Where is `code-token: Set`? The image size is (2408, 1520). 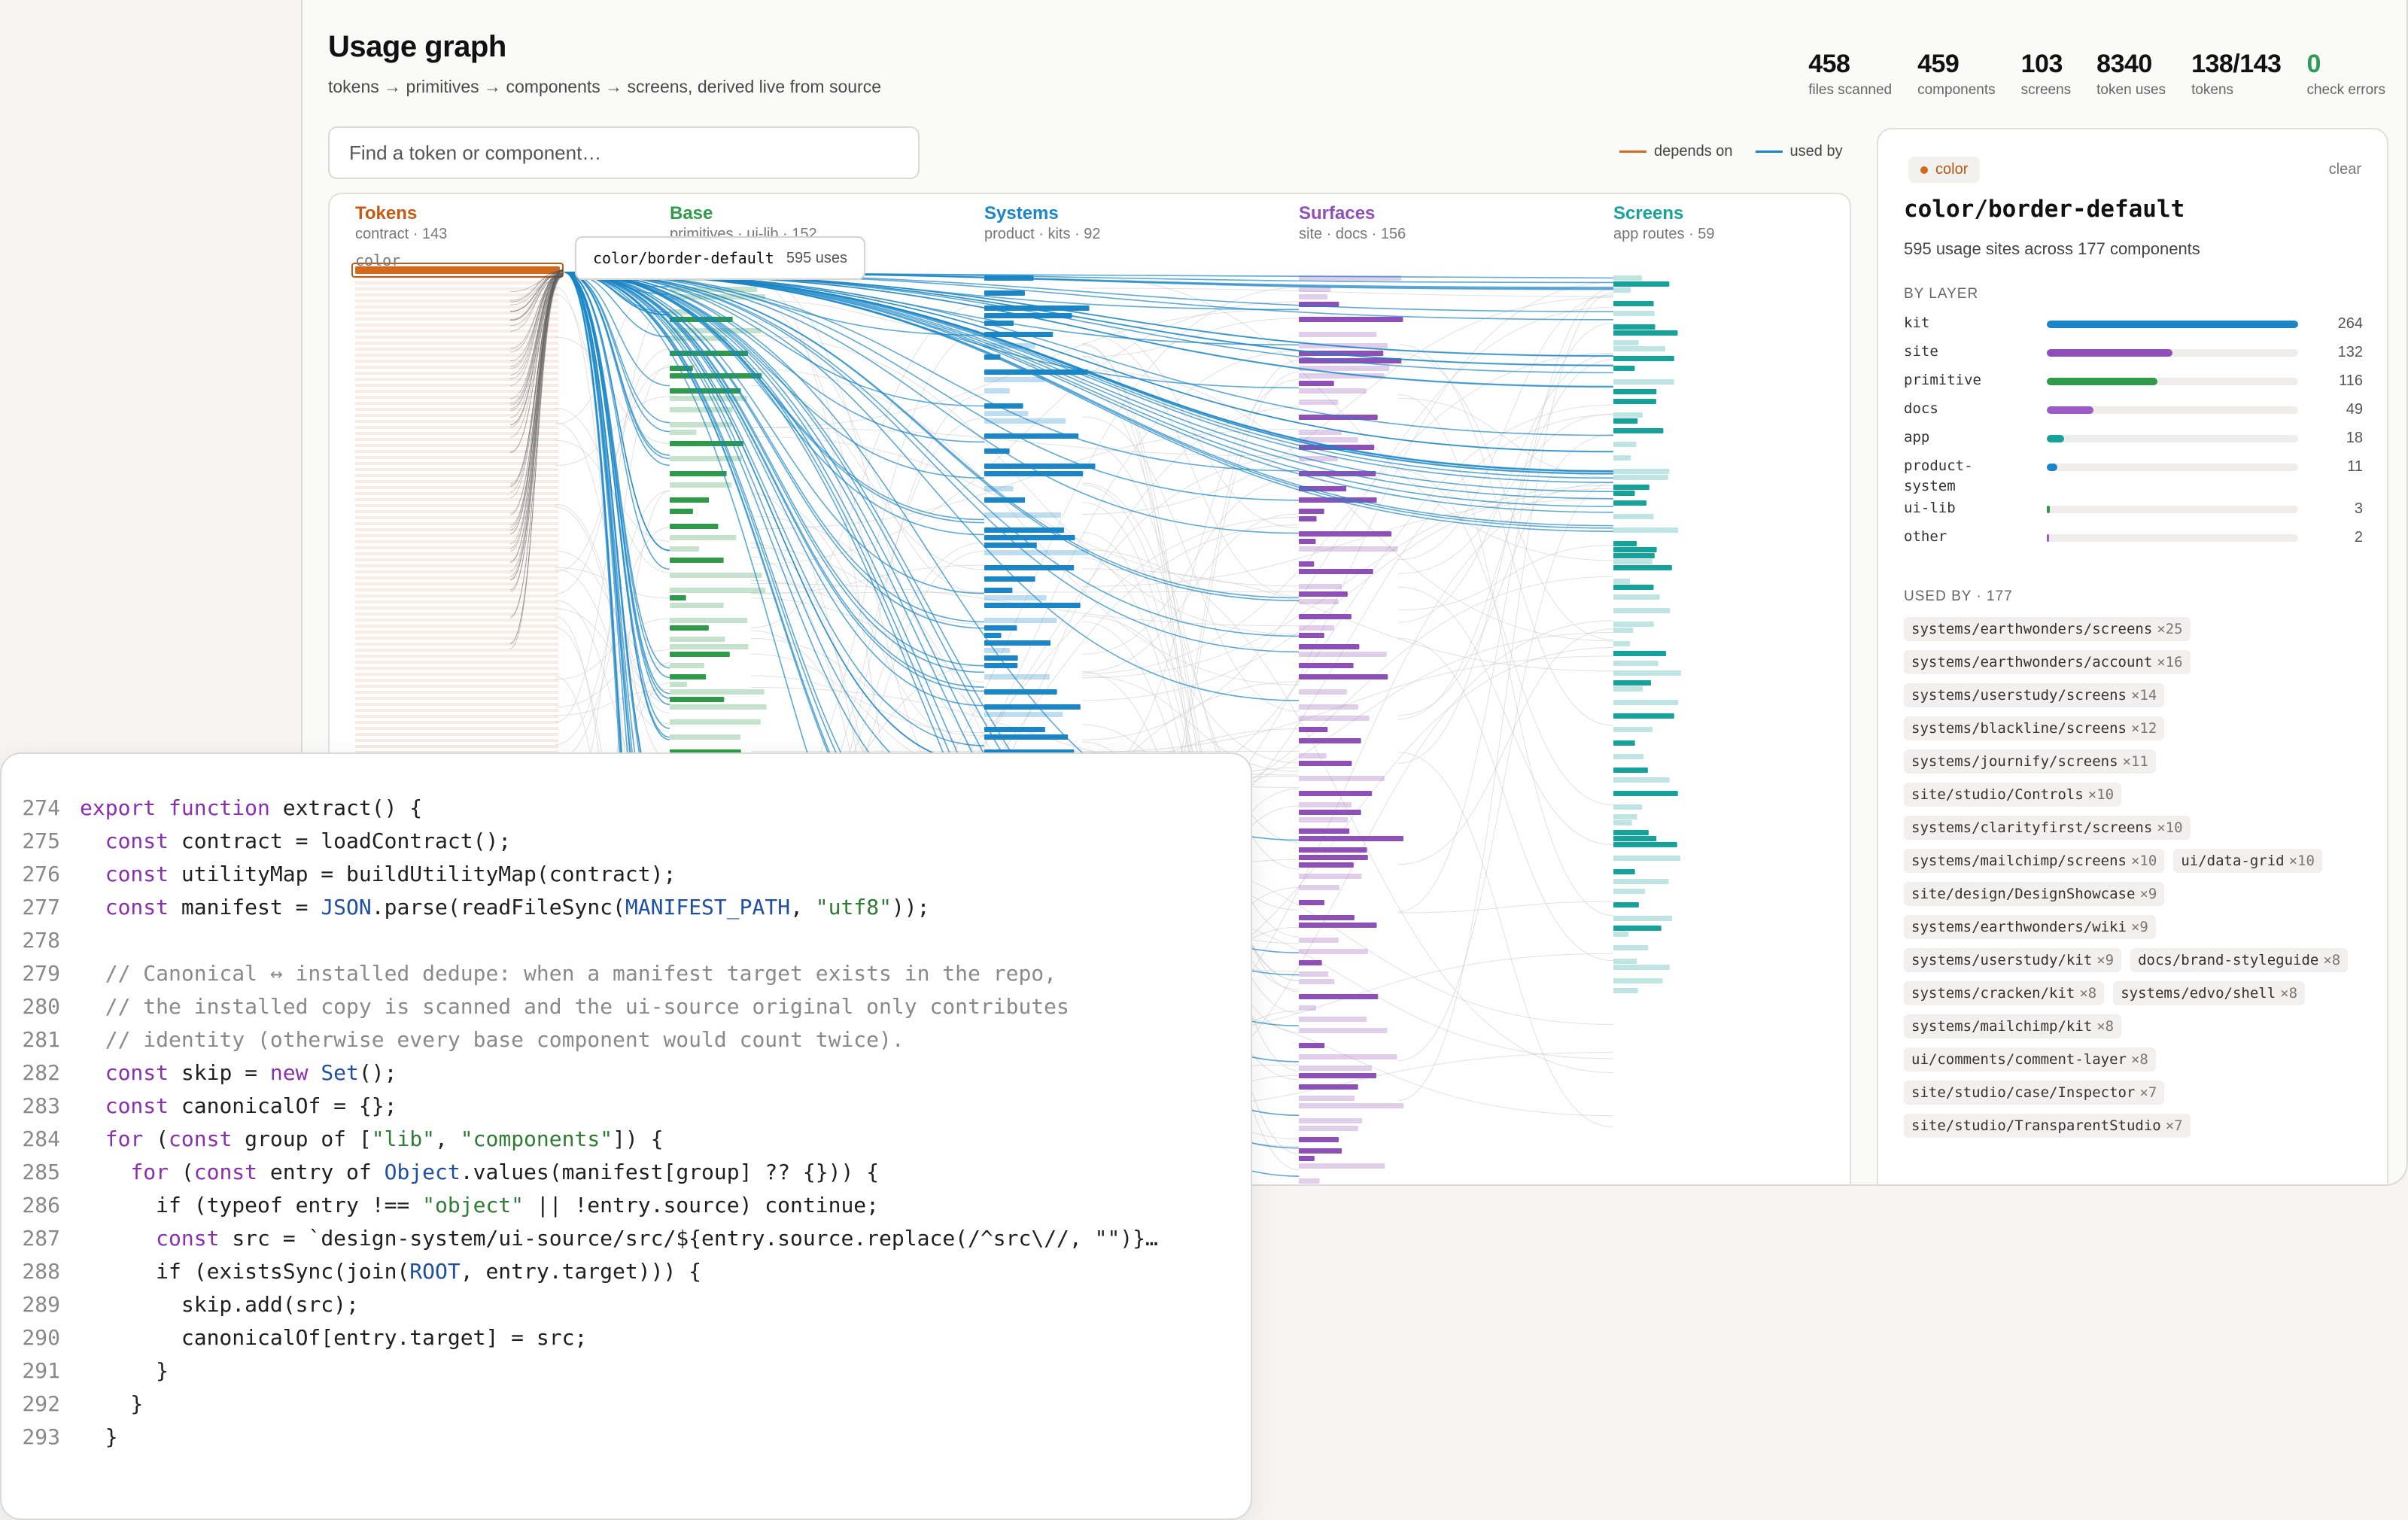 code-token: Set is located at coordinates (340, 1072).